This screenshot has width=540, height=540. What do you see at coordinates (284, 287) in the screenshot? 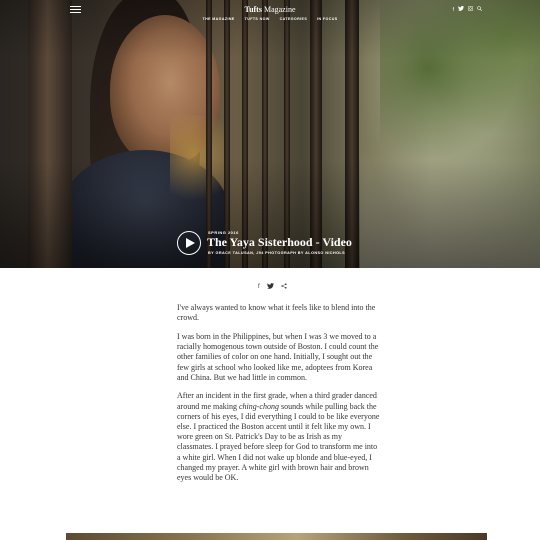
I see `share-icon` at bounding box center [284, 287].